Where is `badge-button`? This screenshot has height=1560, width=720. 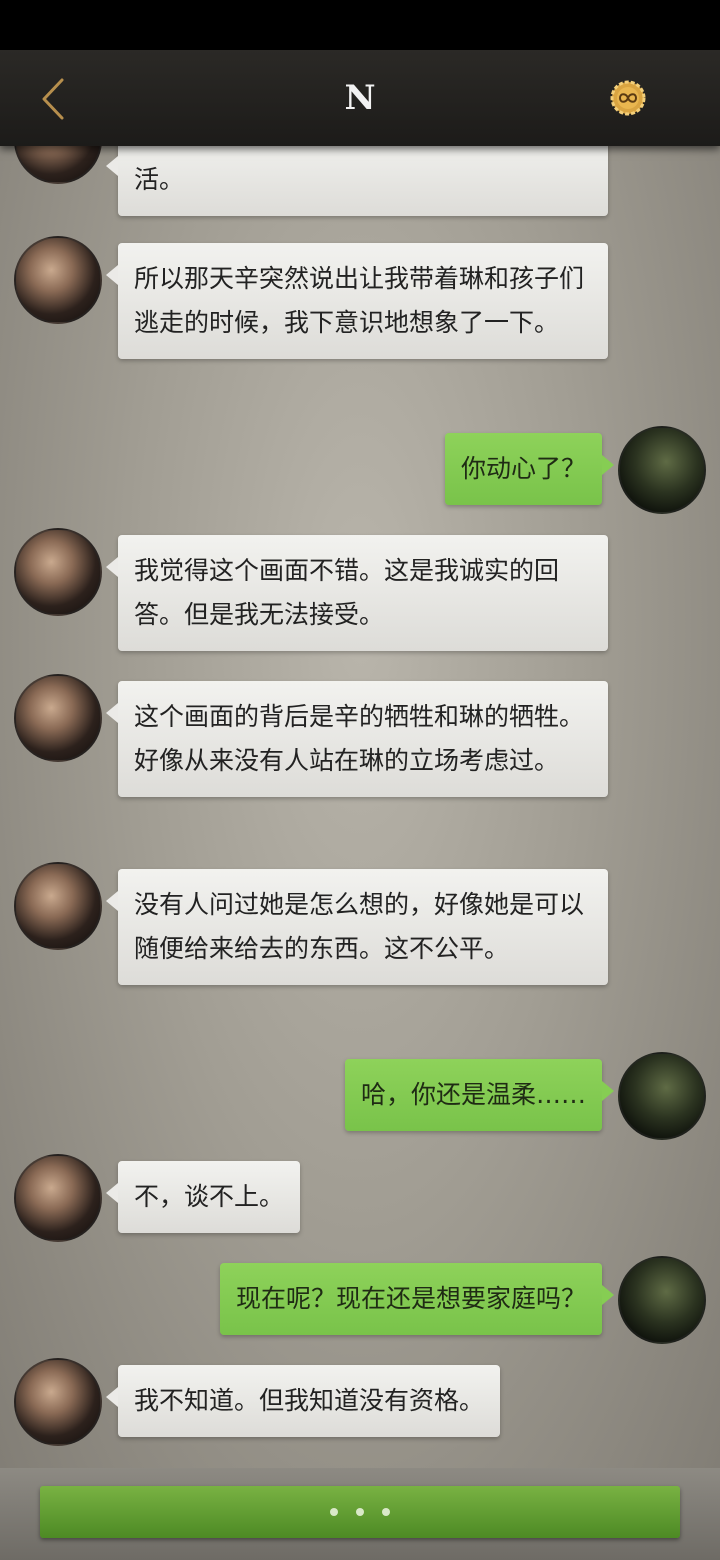
badge-button is located at coordinates (628, 98).